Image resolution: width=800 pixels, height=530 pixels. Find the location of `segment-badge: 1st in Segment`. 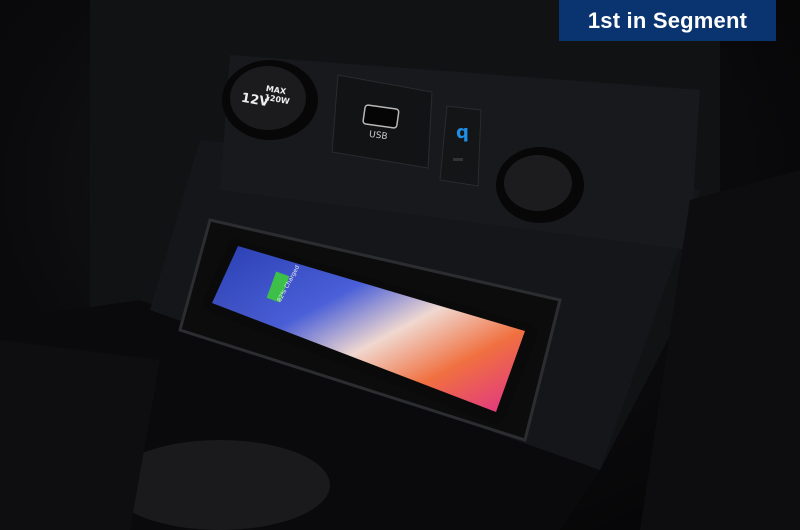

segment-badge: 1st in Segment is located at coordinates (667, 20).